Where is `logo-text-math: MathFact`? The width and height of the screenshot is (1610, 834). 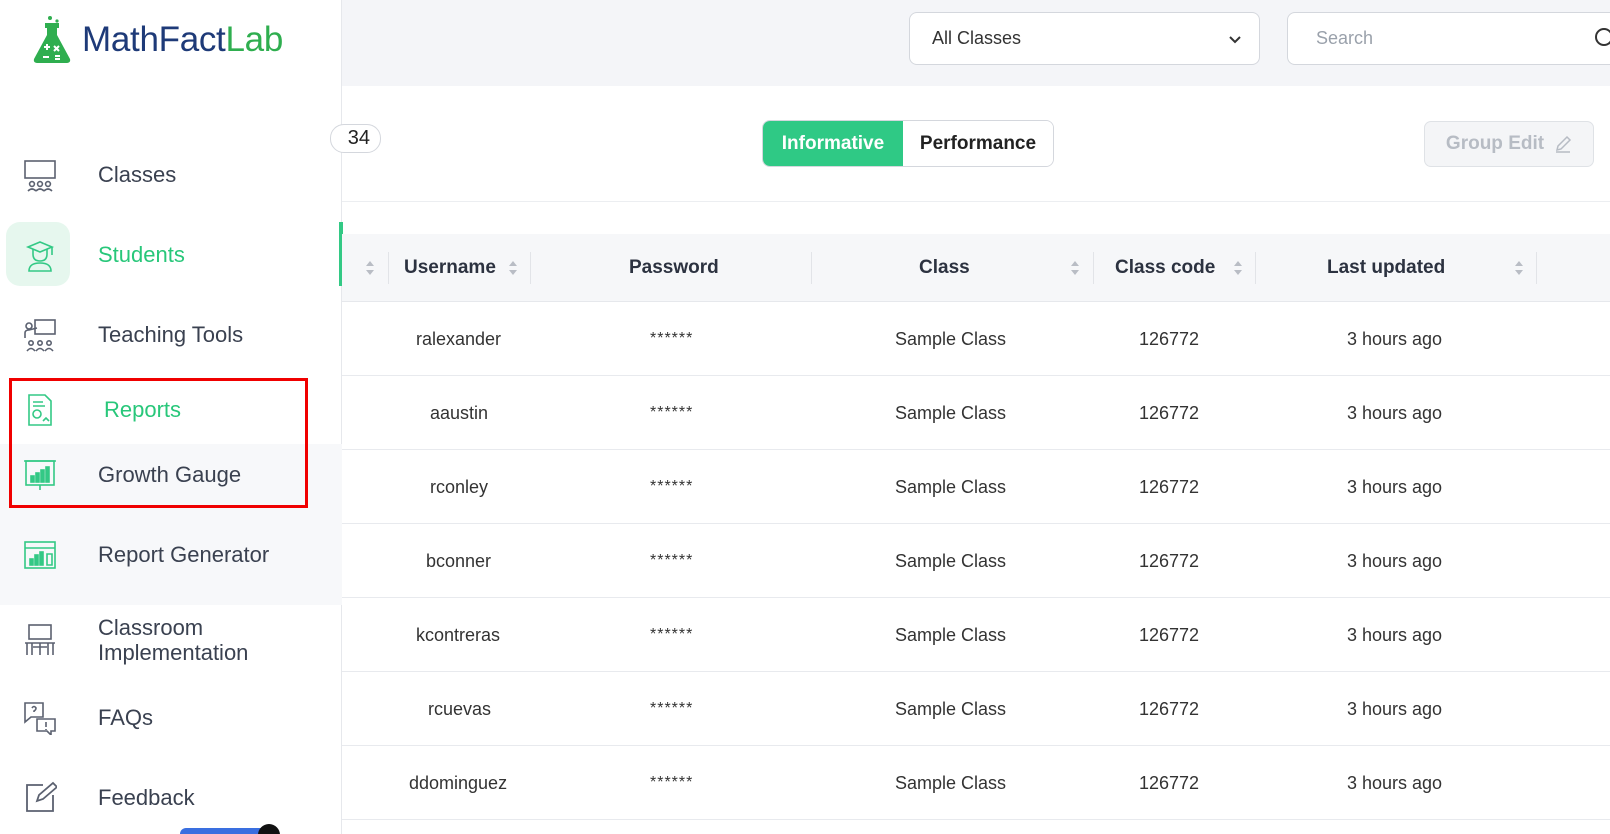 logo-text-math: MathFact is located at coordinates (154, 39).